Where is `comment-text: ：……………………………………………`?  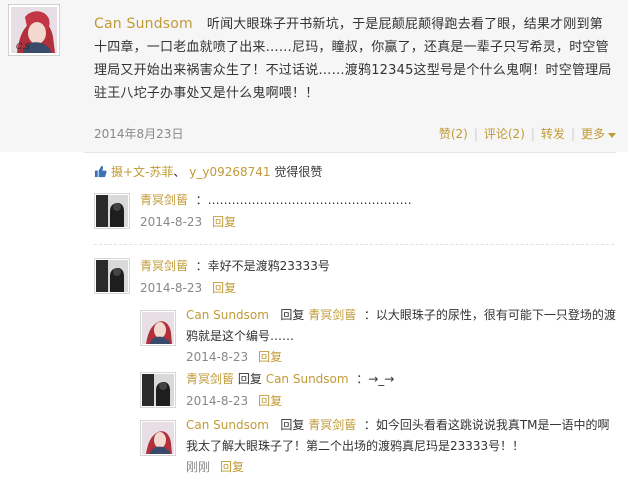
comment-text: ：…………………………………………… is located at coordinates (303, 200).